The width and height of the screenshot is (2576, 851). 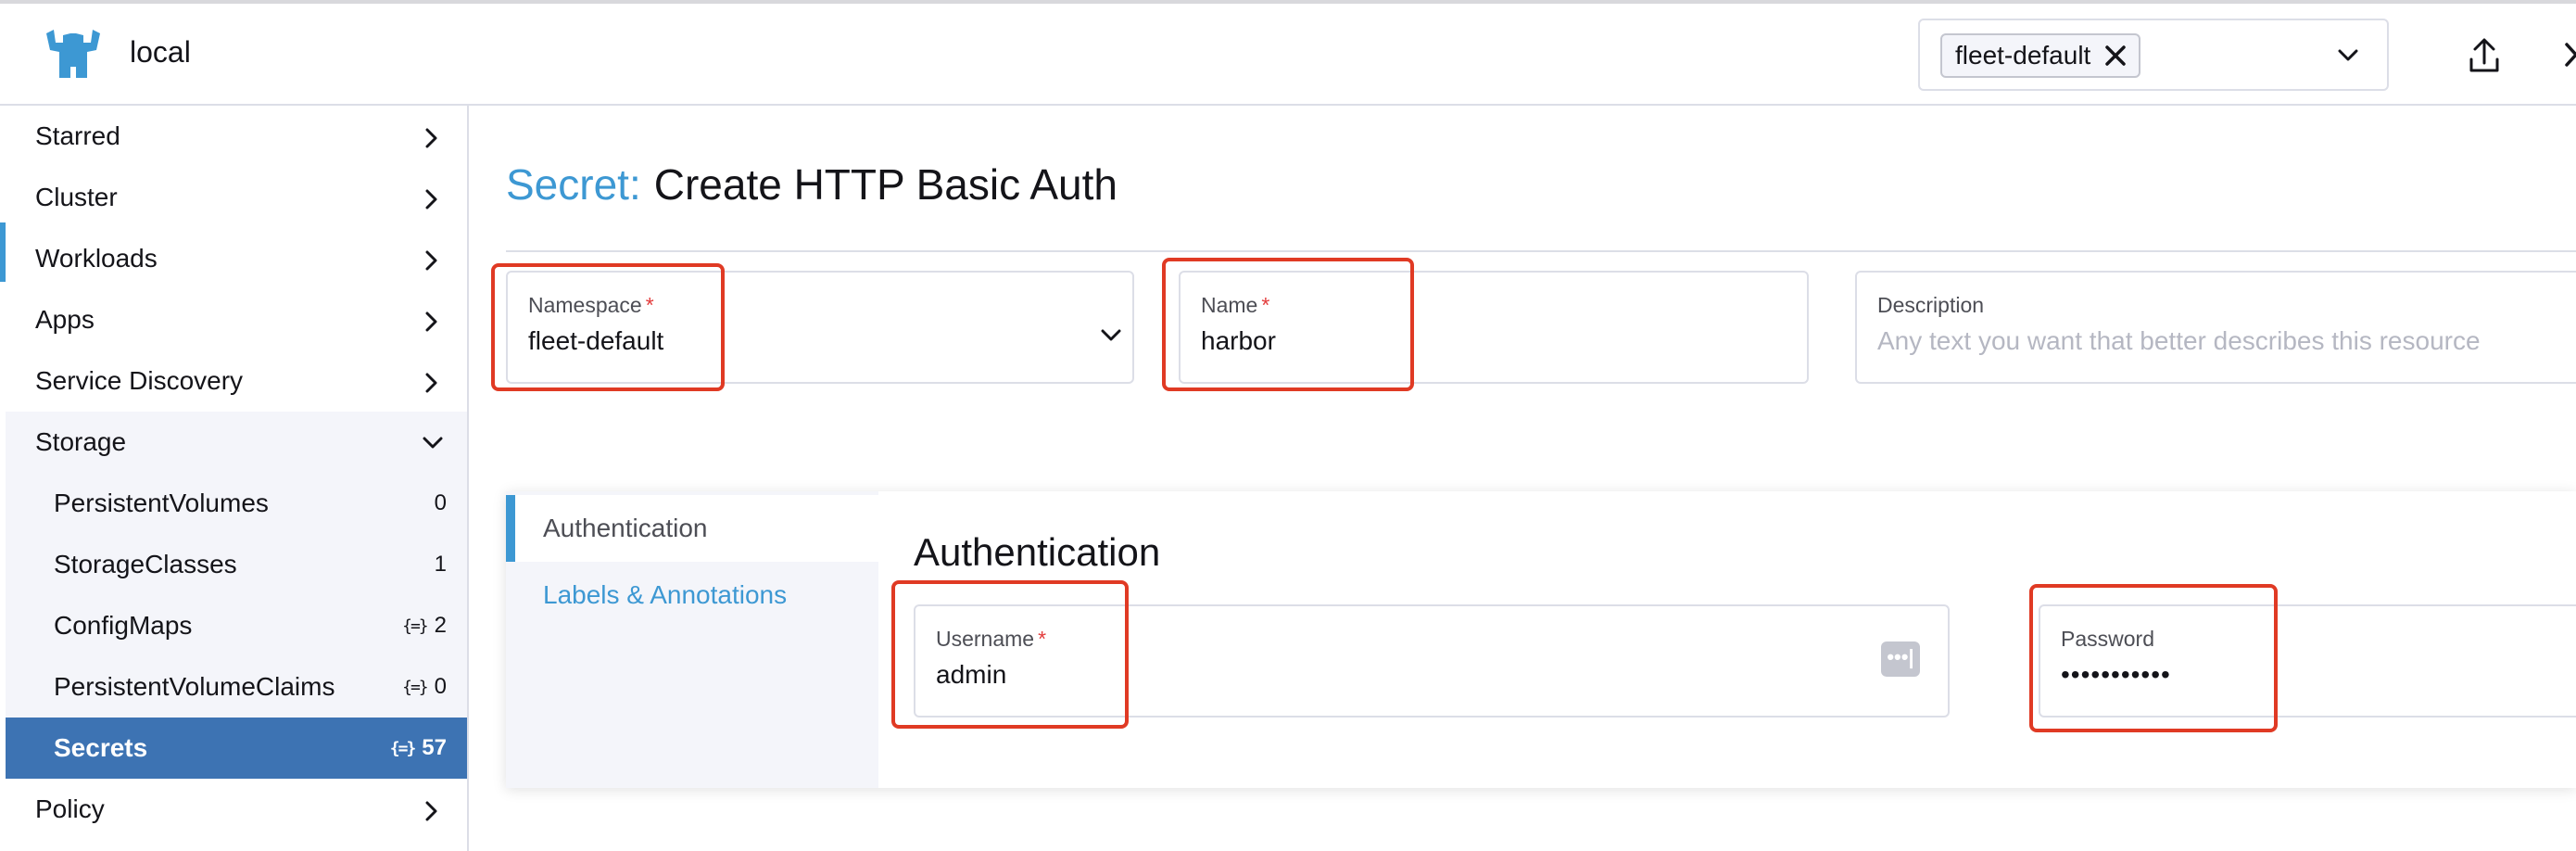 I want to click on namespace-chip: fleet-default, so click(x=2041, y=55).